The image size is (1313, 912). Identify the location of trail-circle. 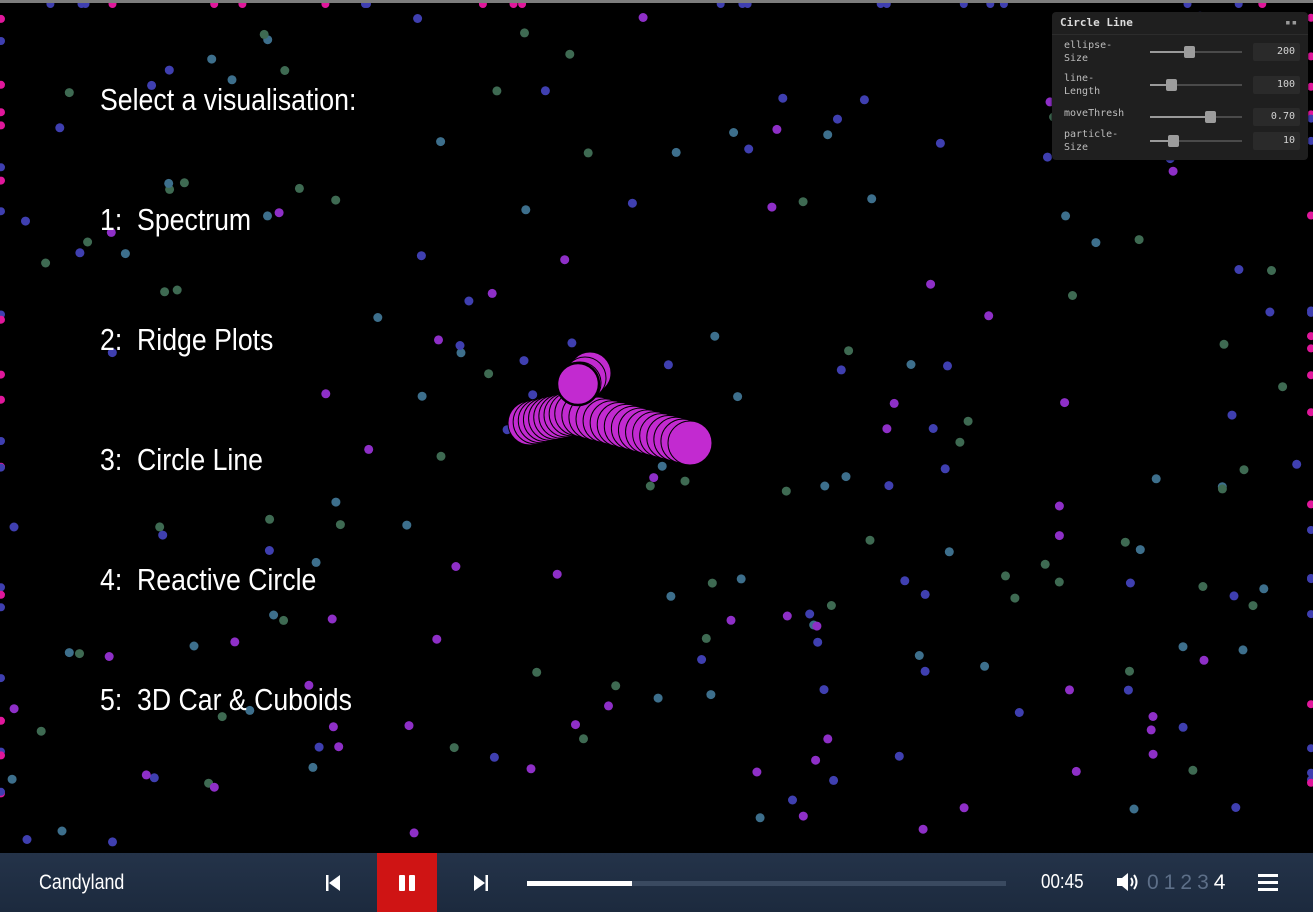
(690, 443).